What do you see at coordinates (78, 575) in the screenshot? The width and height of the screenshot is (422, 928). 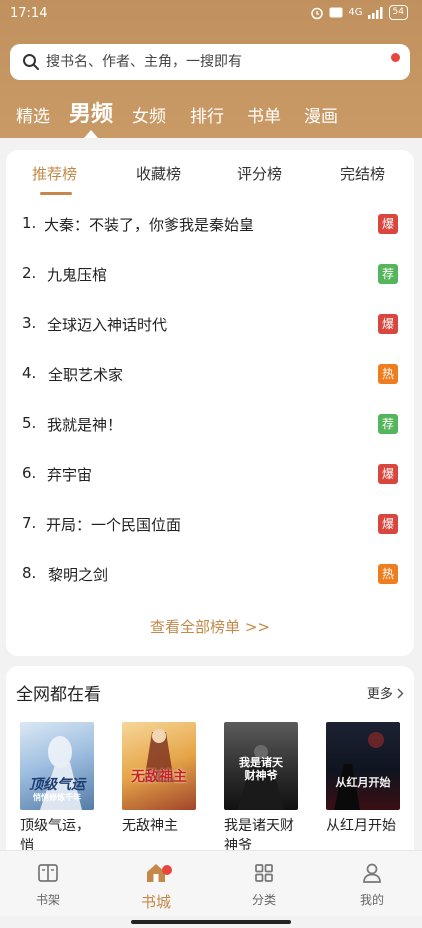 I see `book-title: 黎明之剑` at bounding box center [78, 575].